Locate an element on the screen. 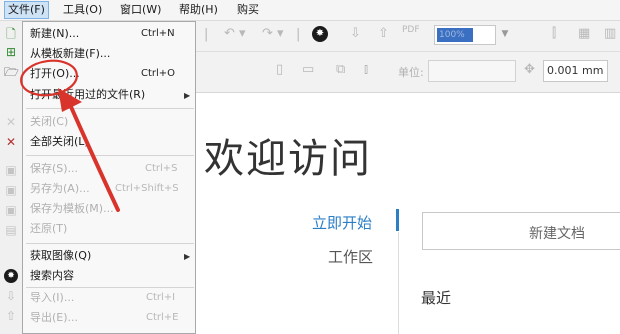 Image resolution: width=620 pixels, height=334 pixels. shortcut-new: Ctrl+N is located at coordinates (158, 33).